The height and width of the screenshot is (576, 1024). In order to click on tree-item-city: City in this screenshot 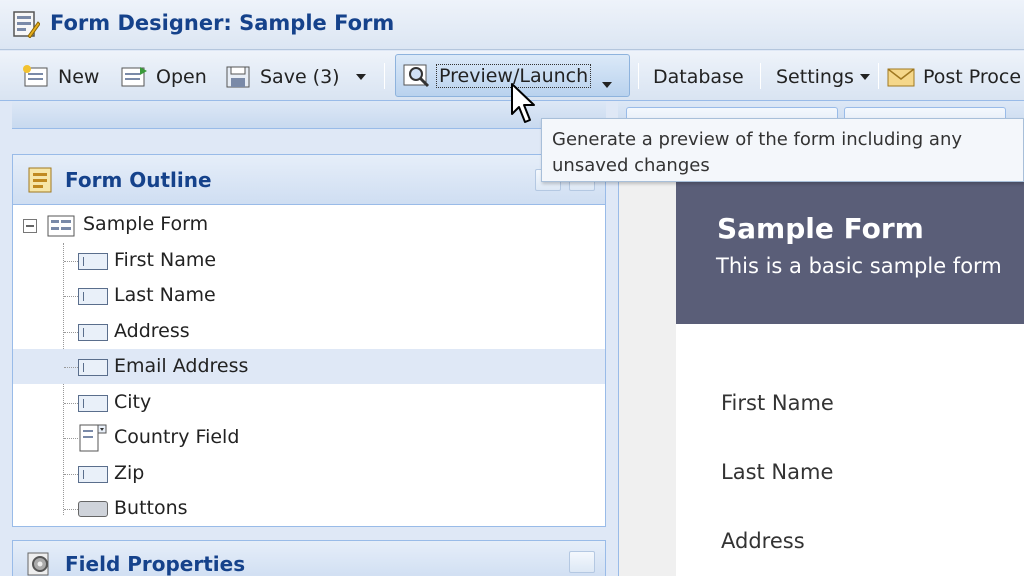, I will do `click(309, 402)`.